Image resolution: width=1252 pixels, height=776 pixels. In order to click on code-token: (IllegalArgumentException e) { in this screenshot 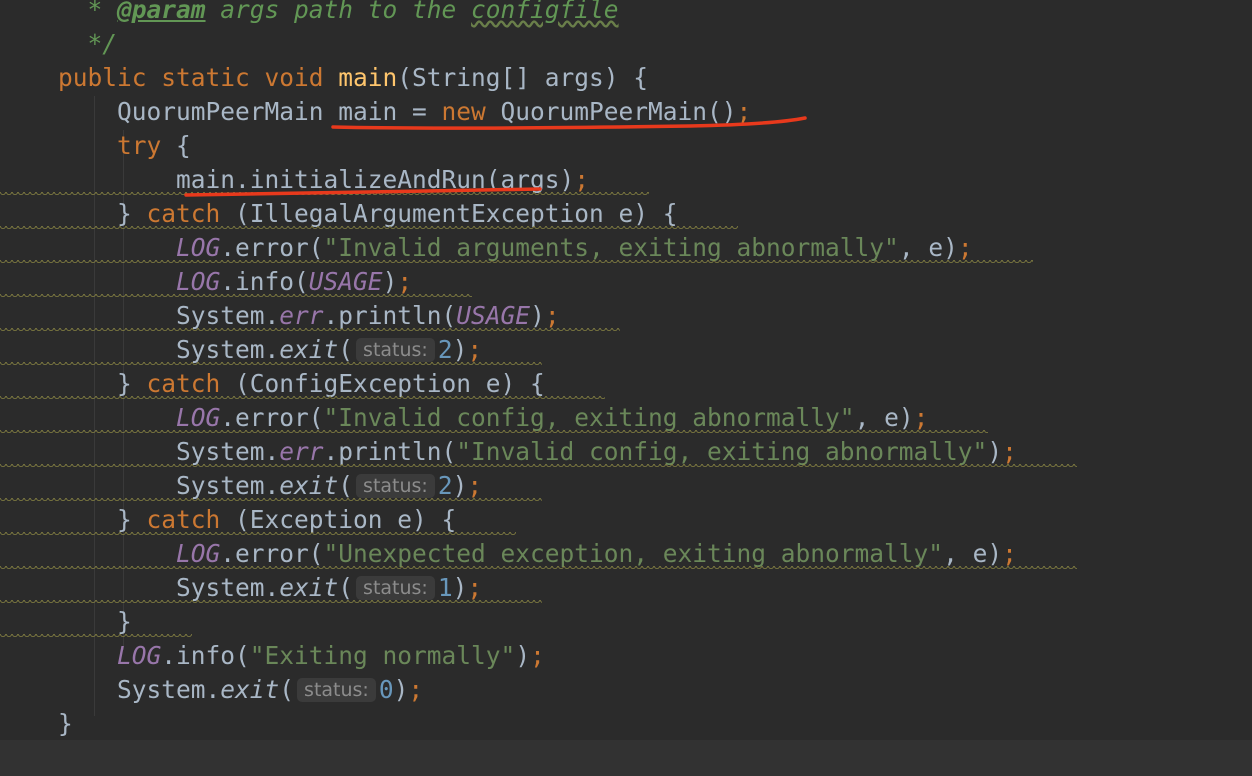, I will do `click(456, 213)`.